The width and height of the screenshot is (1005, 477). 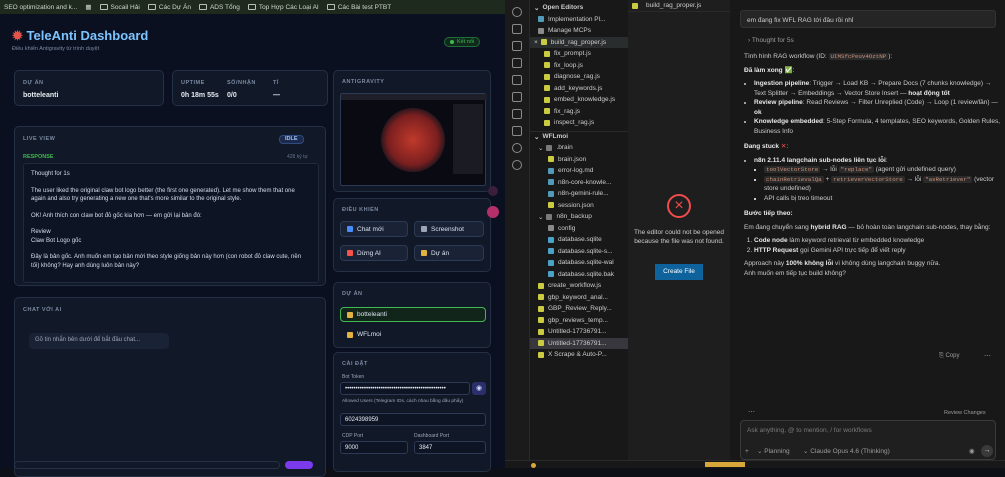 What do you see at coordinates (517, 80) in the screenshot?
I see `extensions-icon` at bounding box center [517, 80].